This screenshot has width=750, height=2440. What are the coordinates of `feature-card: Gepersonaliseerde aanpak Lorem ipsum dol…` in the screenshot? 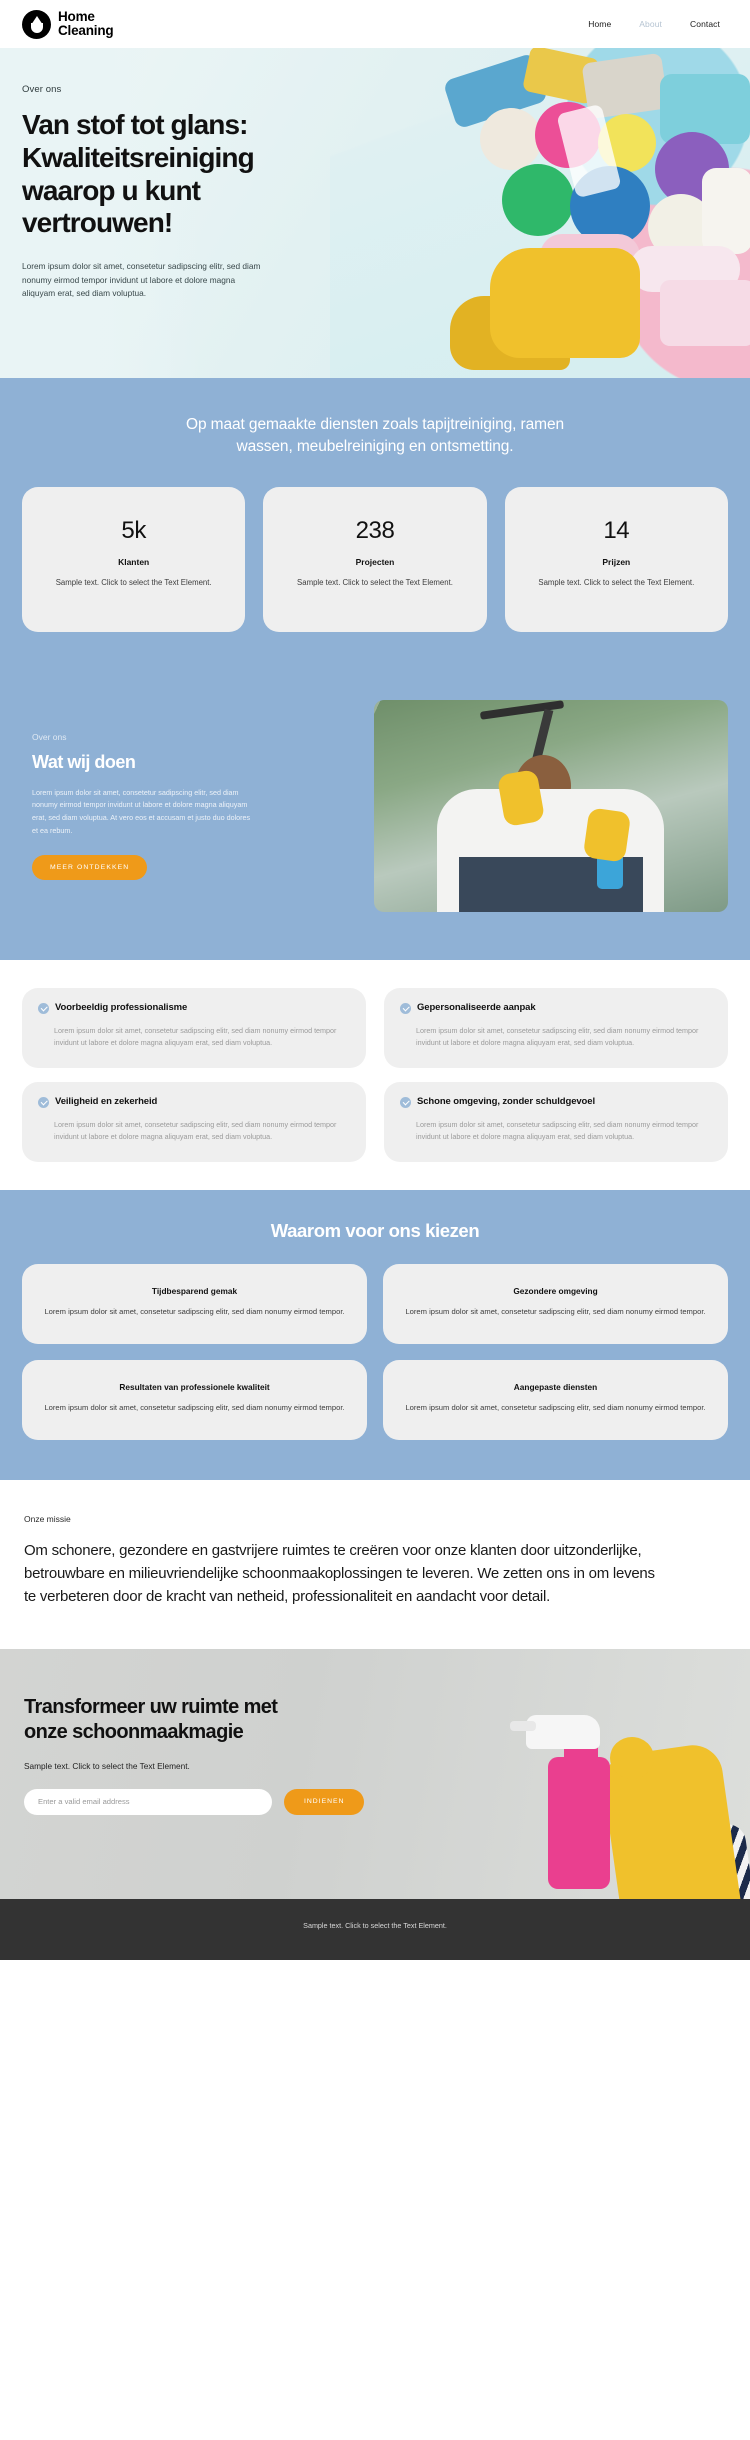 It's located at (556, 1027).